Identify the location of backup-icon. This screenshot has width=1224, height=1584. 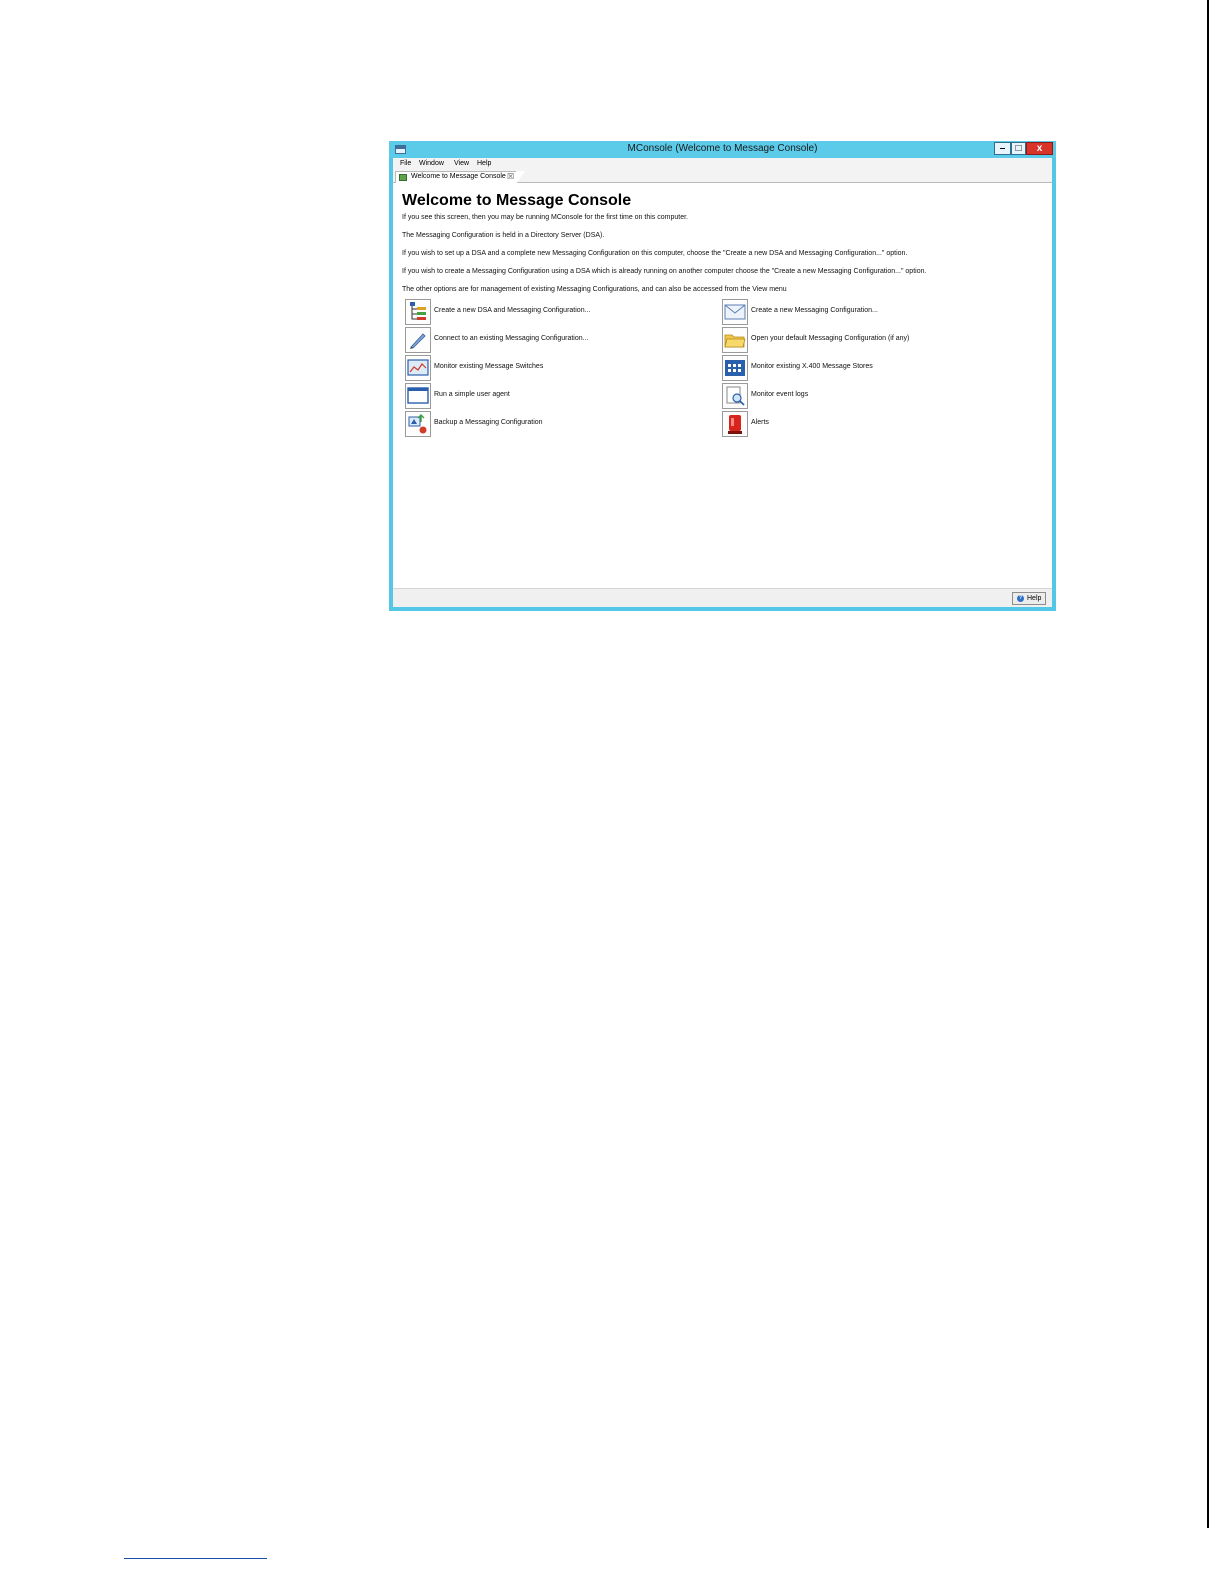
(418, 424).